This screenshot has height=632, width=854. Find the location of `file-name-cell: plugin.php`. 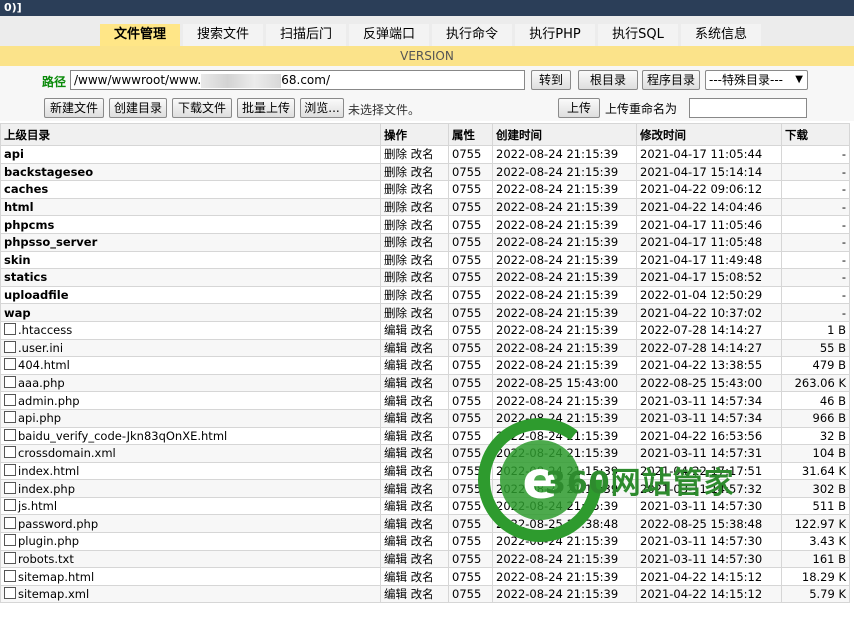

file-name-cell: plugin.php is located at coordinates (190, 541).